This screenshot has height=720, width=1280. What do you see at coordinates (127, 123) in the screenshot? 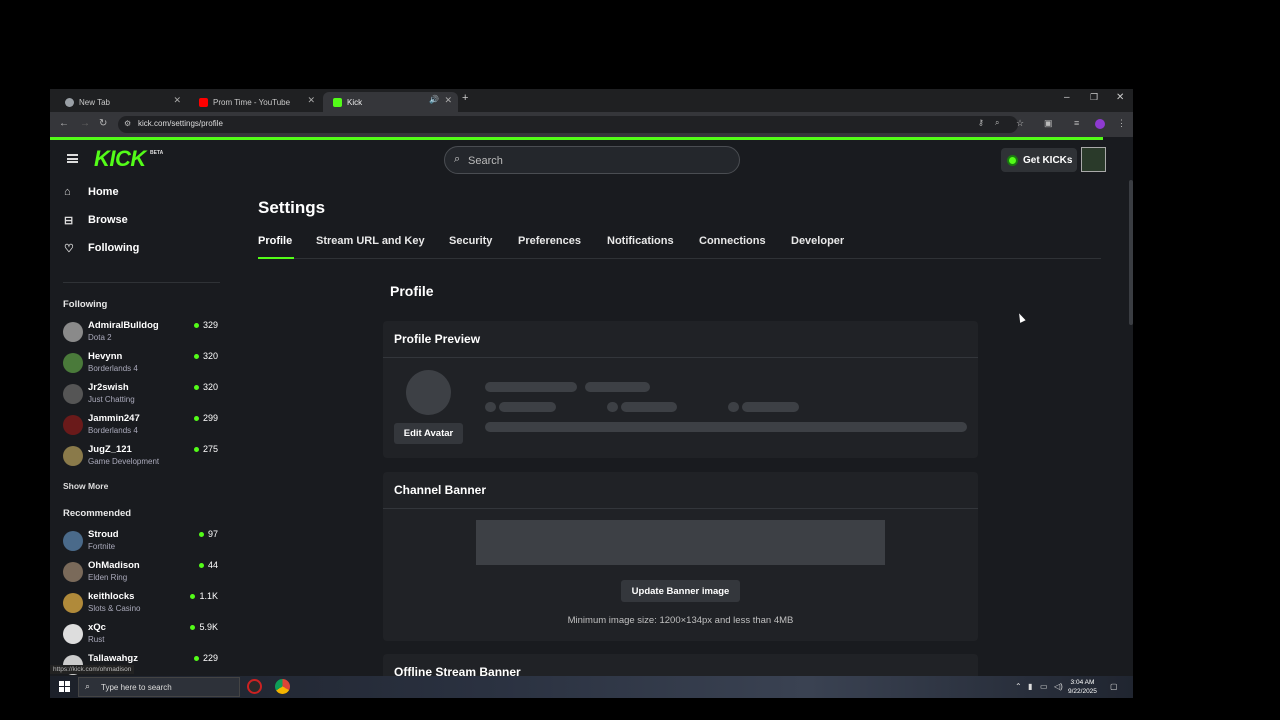
I see `site-info-icon: ⚙` at bounding box center [127, 123].